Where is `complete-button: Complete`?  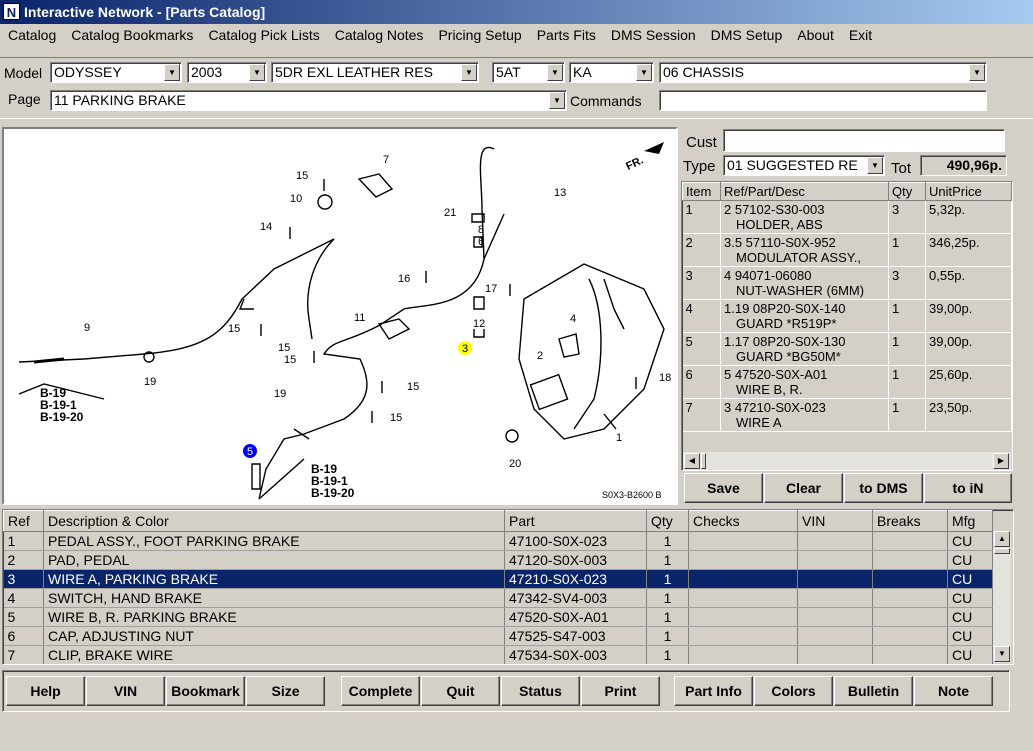
complete-button: Complete is located at coordinates (380, 691).